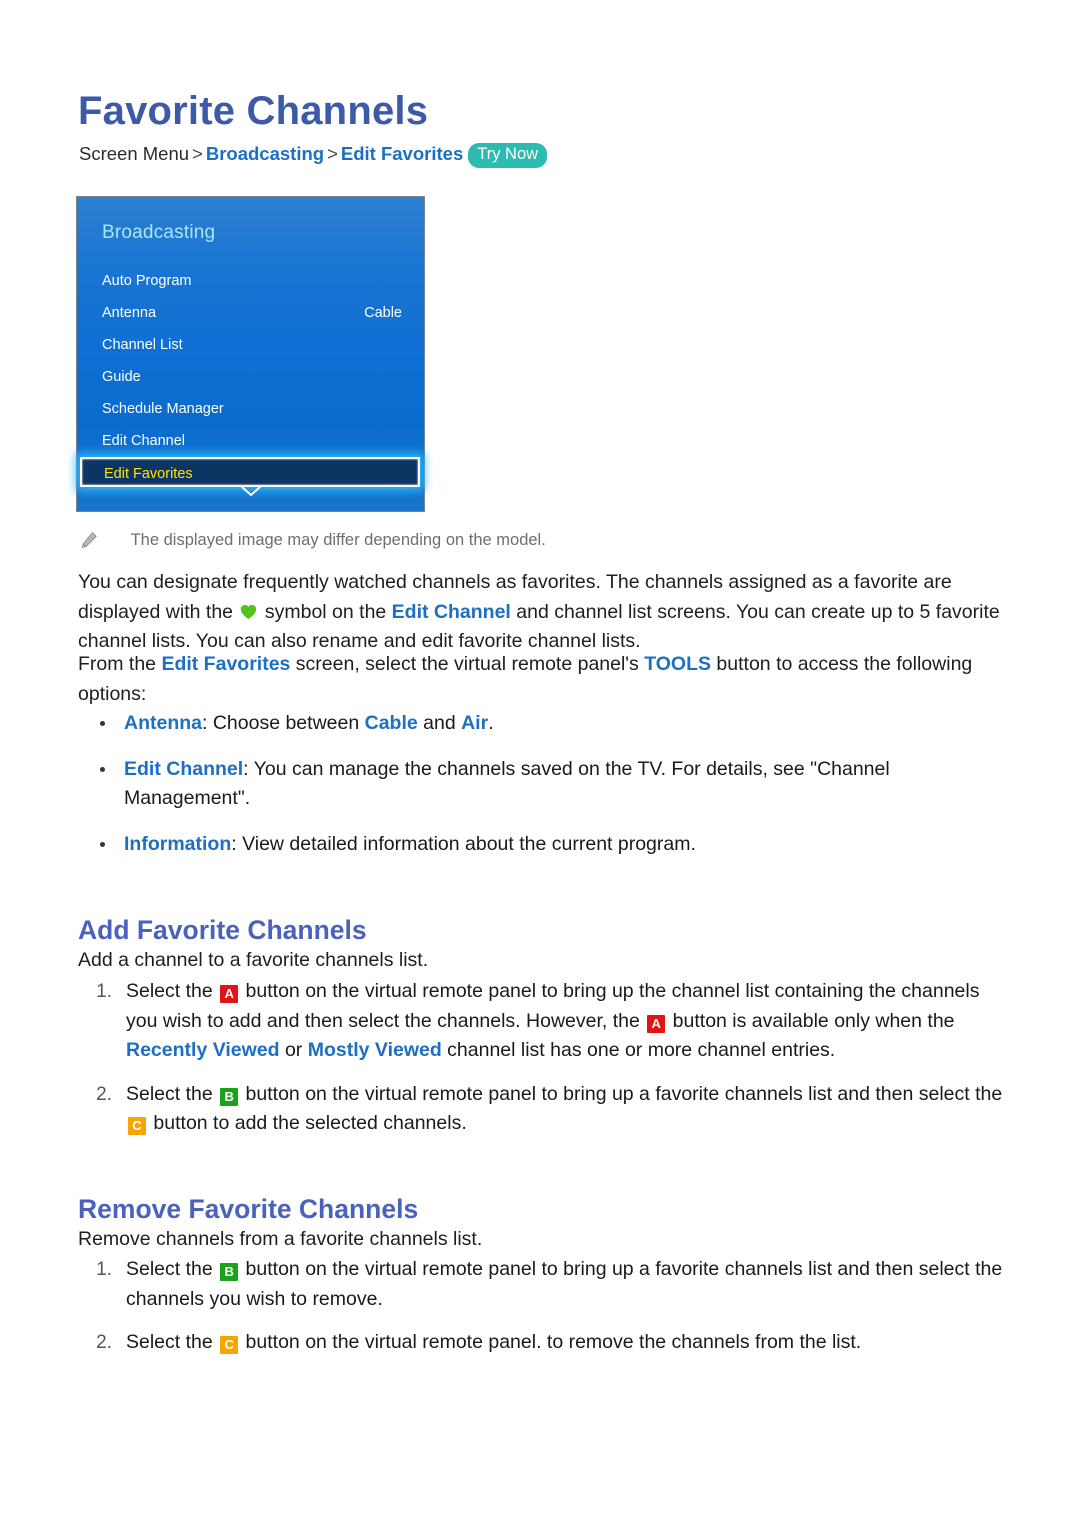 Image resolution: width=1080 pixels, height=1527 pixels. I want to click on tv-menu-item-channel-list: Channel List, so click(250, 345).